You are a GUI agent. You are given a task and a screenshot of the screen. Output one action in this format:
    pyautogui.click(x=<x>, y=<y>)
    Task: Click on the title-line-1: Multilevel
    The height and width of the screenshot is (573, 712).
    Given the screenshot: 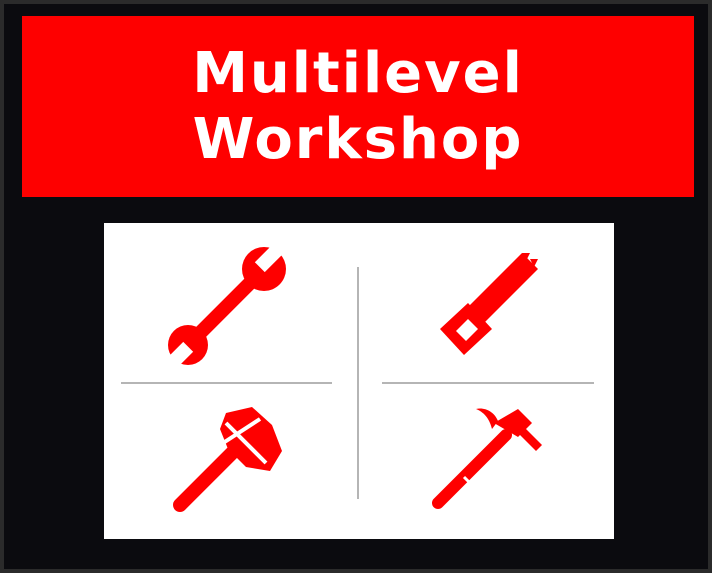 What is the action you would take?
    pyautogui.click(x=358, y=73)
    